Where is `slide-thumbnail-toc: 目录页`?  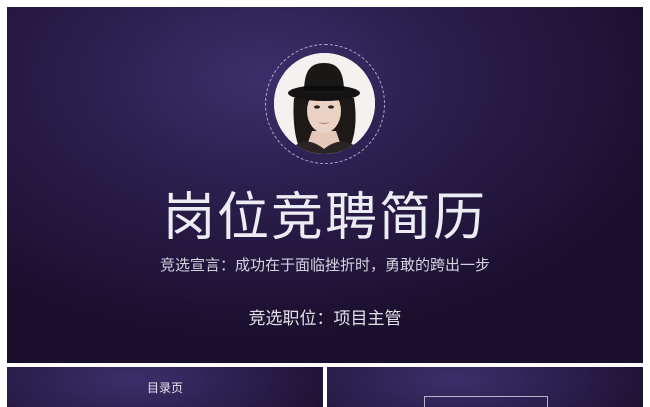 slide-thumbnail-toc: 目录页 is located at coordinates (165, 387).